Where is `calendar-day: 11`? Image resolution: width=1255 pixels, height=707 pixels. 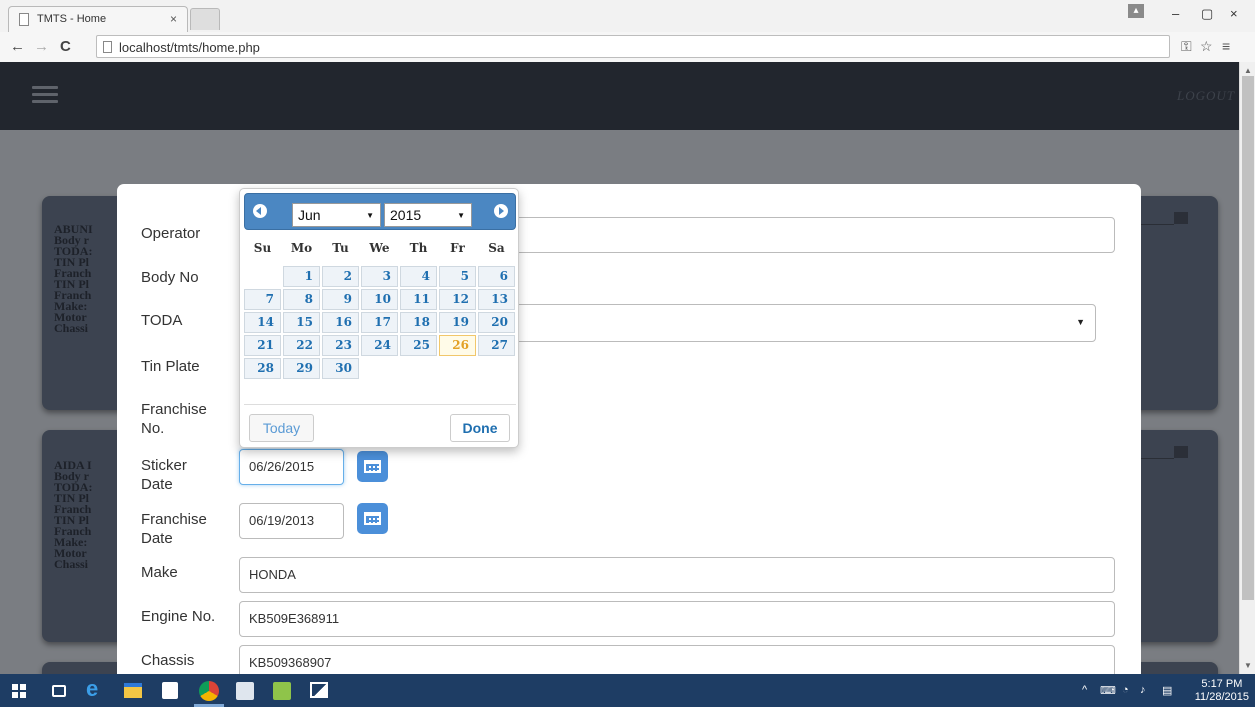
calendar-day: 11 is located at coordinates (418, 299).